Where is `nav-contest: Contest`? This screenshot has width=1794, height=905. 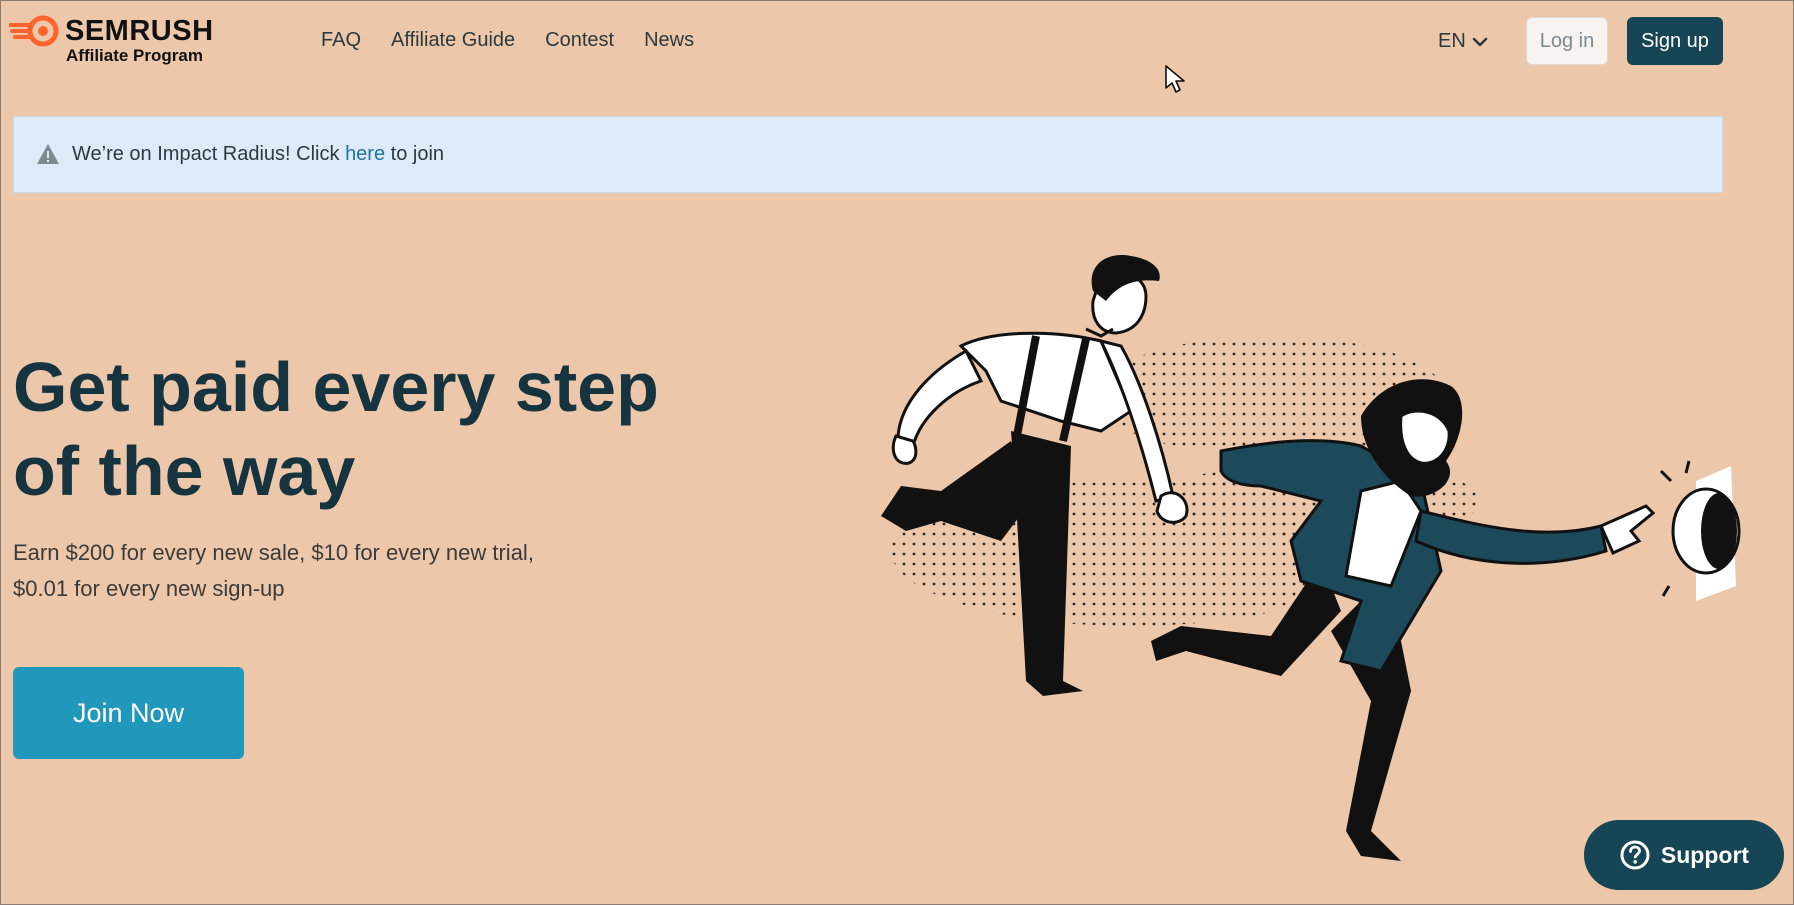 nav-contest: Contest is located at coordinates (579, 40).